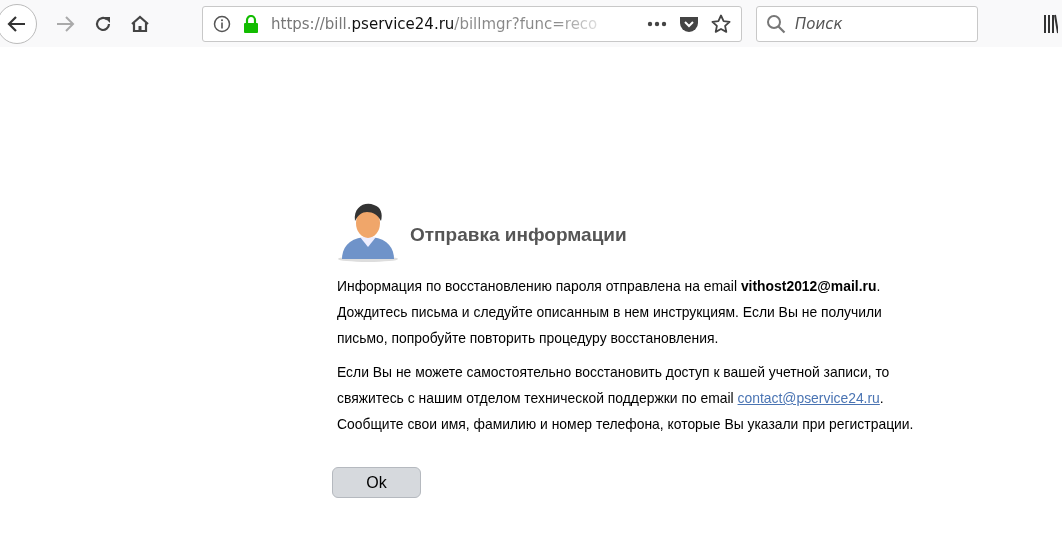  Describe the element at coordinates (808, 398) in the screenshot. I see `email-link: contact@pservice24.ru` at that location.